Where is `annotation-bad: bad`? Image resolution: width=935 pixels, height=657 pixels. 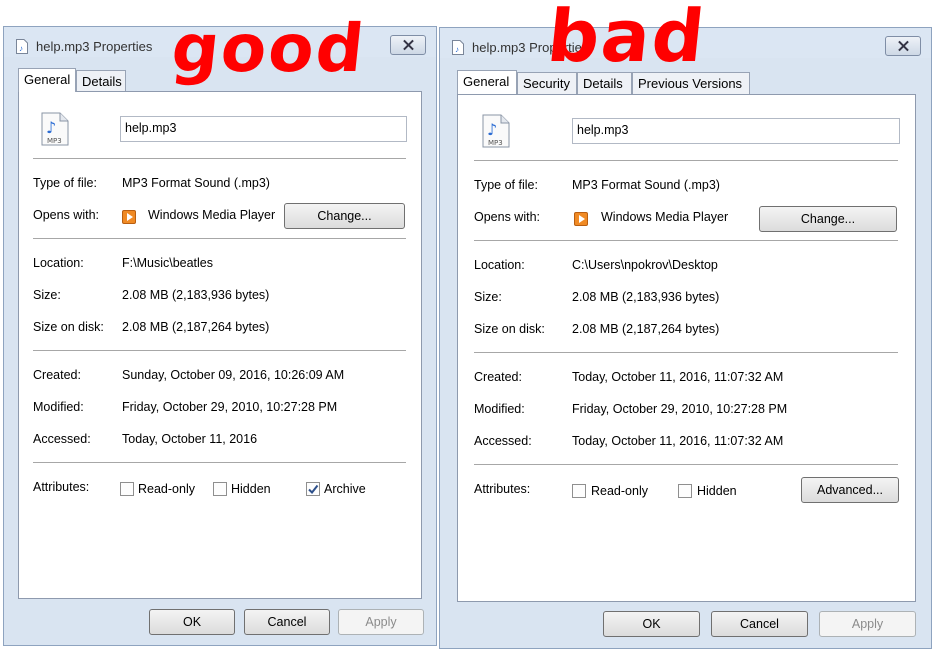 annotation-bad: bad is located at coordinates (627, 39).